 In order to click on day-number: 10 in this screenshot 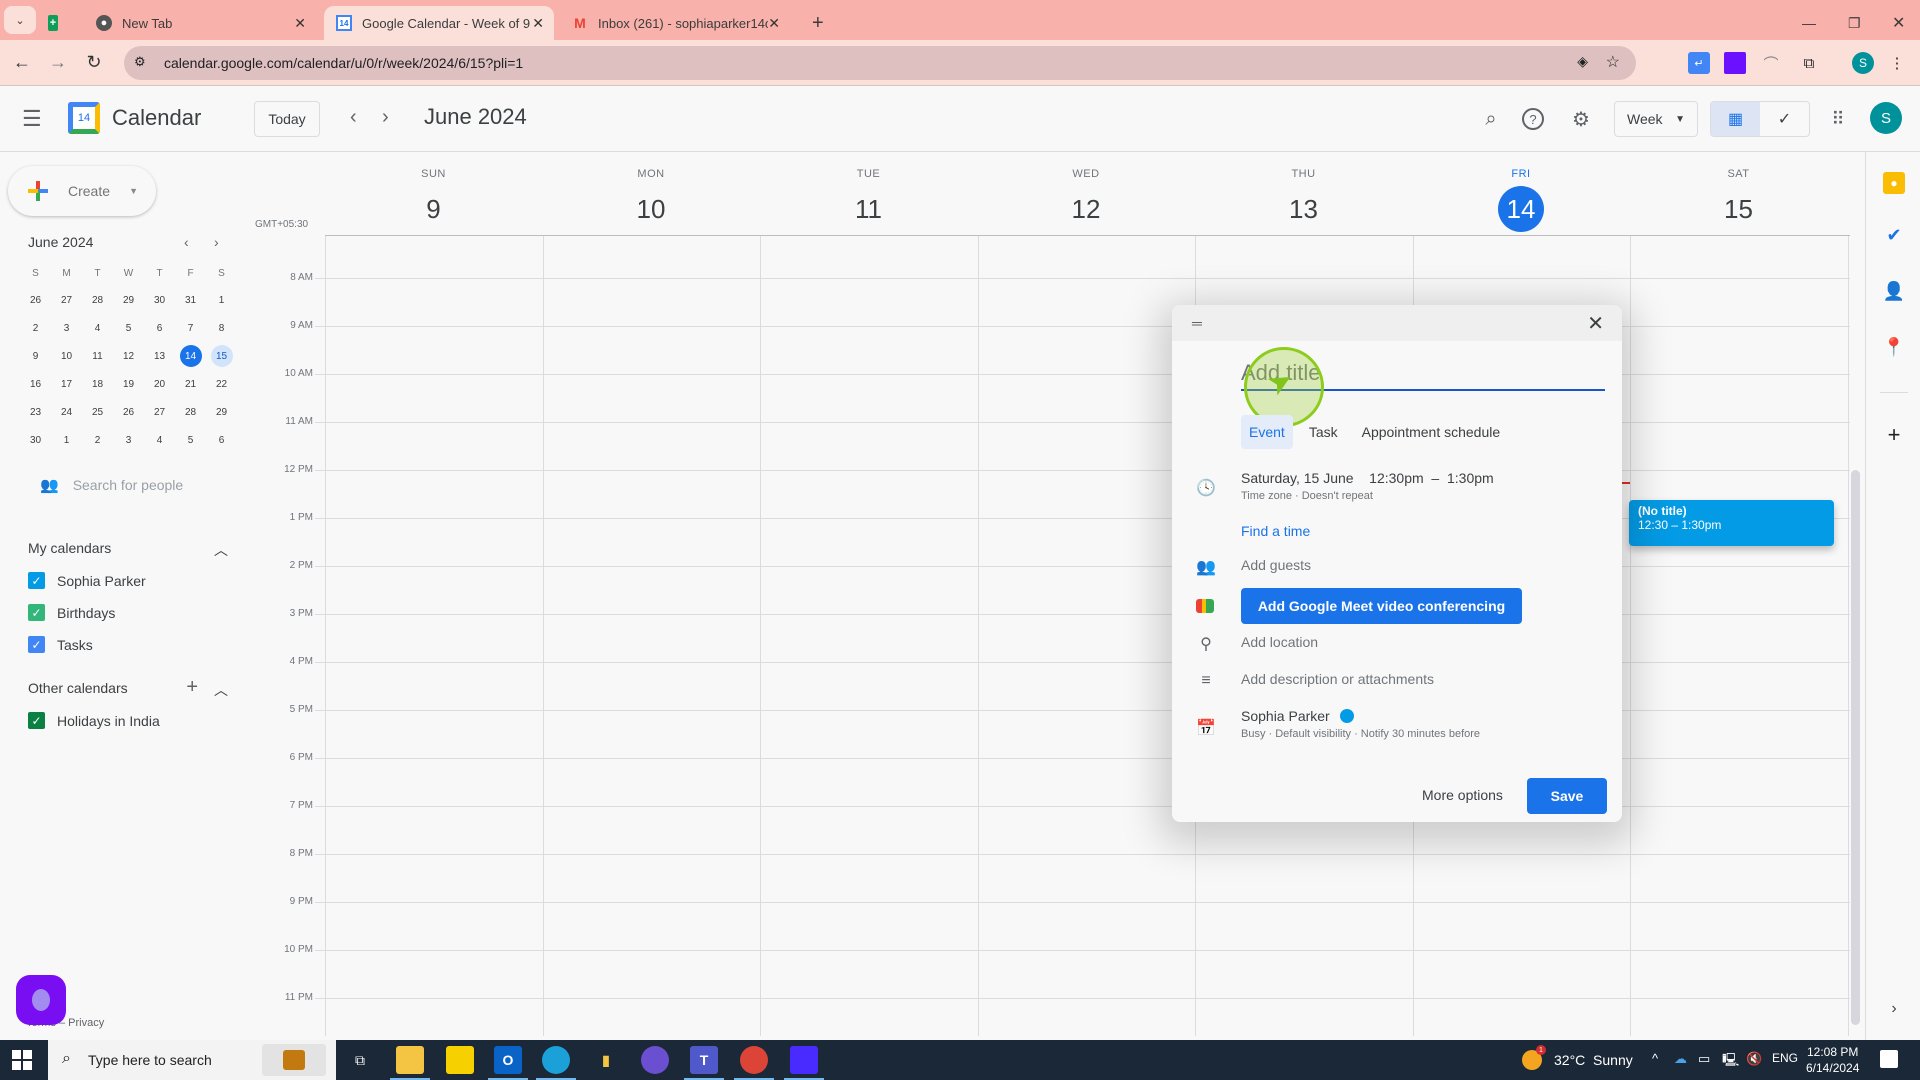, I will do `click(651, 209)`.